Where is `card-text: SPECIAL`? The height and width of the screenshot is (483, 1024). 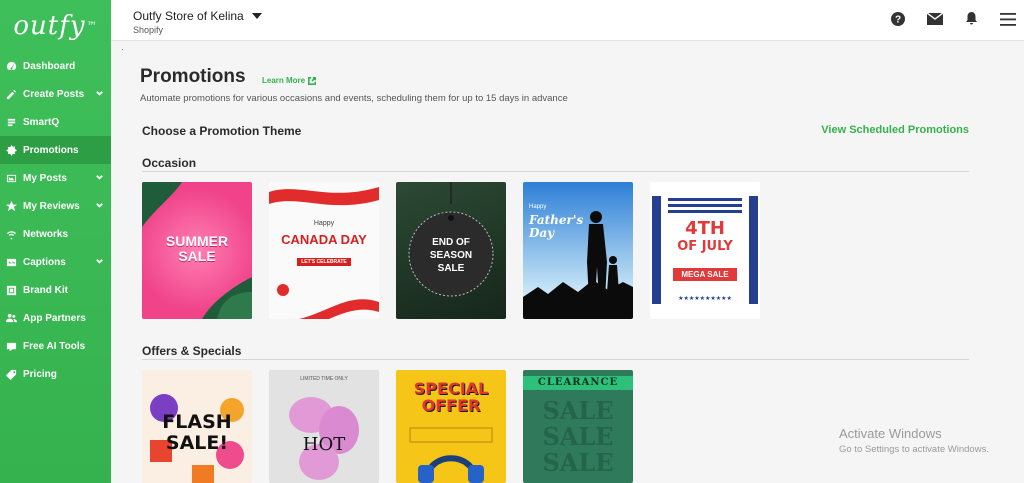
card-text: SPECIAL is located at coordinates (451, 388).